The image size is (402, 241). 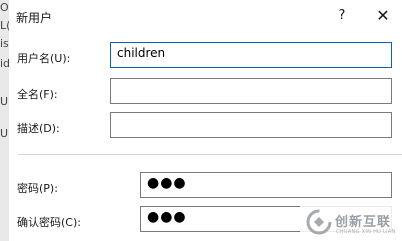 I want to click on watermark: 创新互联 CHUANG XIN HU LIAN, so click(x=351, y=222).